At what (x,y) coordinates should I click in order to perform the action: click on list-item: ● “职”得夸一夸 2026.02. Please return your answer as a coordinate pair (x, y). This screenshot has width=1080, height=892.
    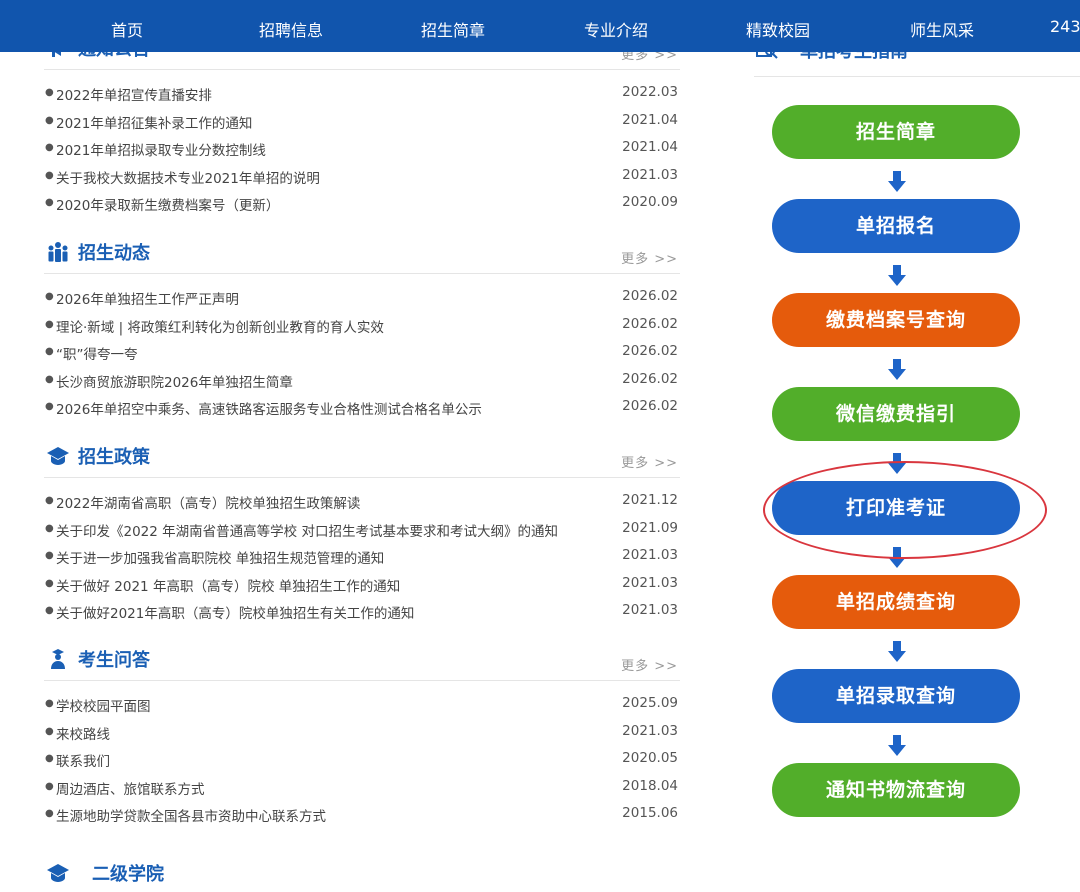
    Looking at the image, I should click on (362, 357).